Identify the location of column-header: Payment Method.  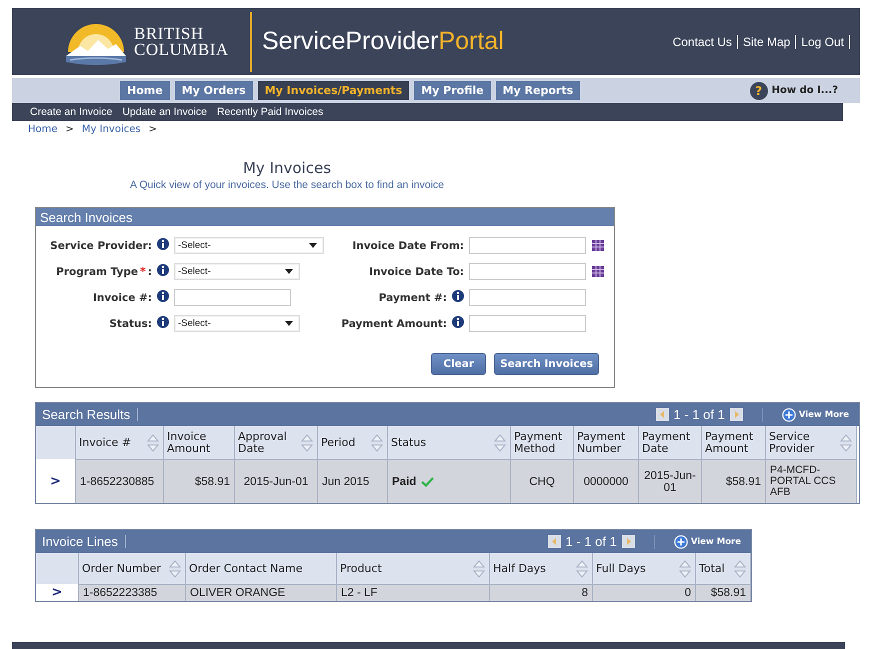
(539, 442).